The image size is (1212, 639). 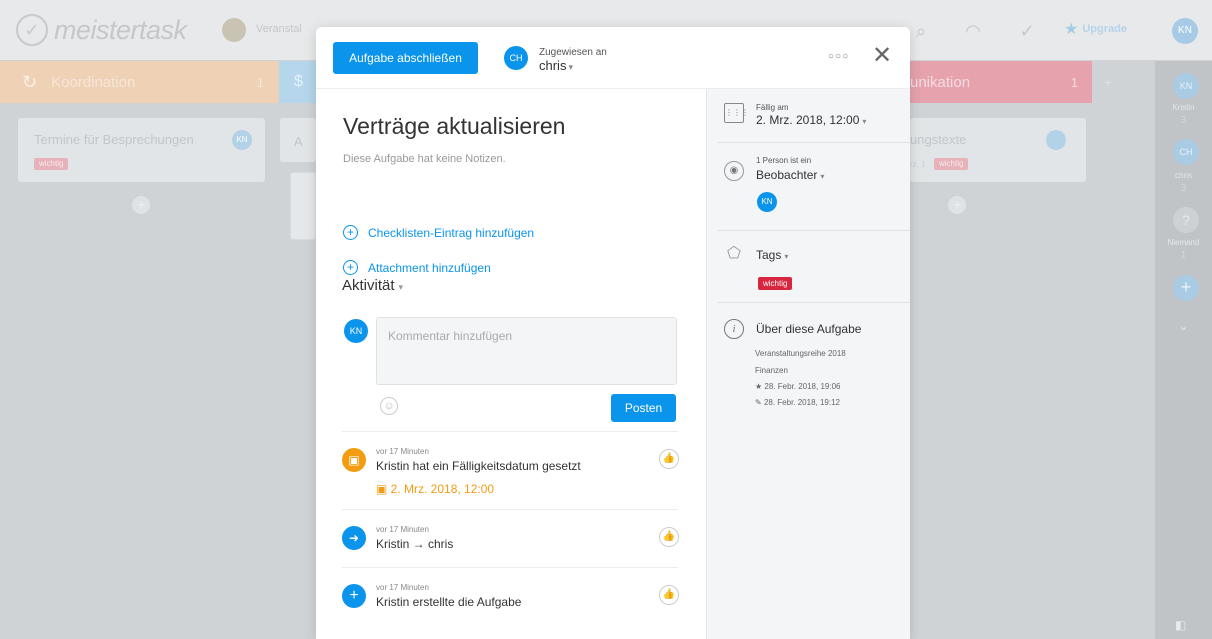 What do you see at coordinates (882, 56) in the screenshot?
I see `close-icon: ✕` at bounding box center [882, 56].